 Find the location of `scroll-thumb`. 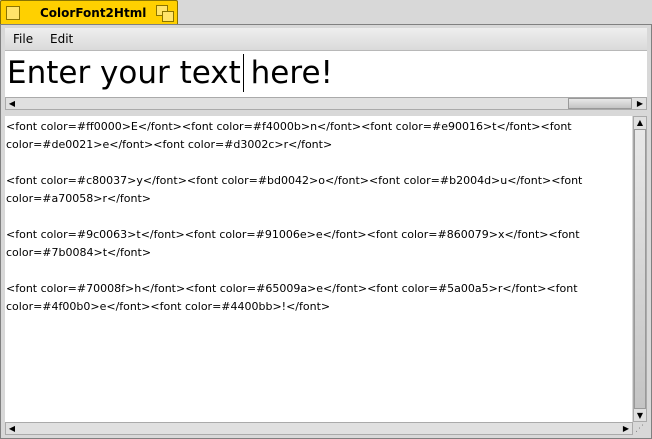

scroll-thumb is located at coordinates (600, 103).